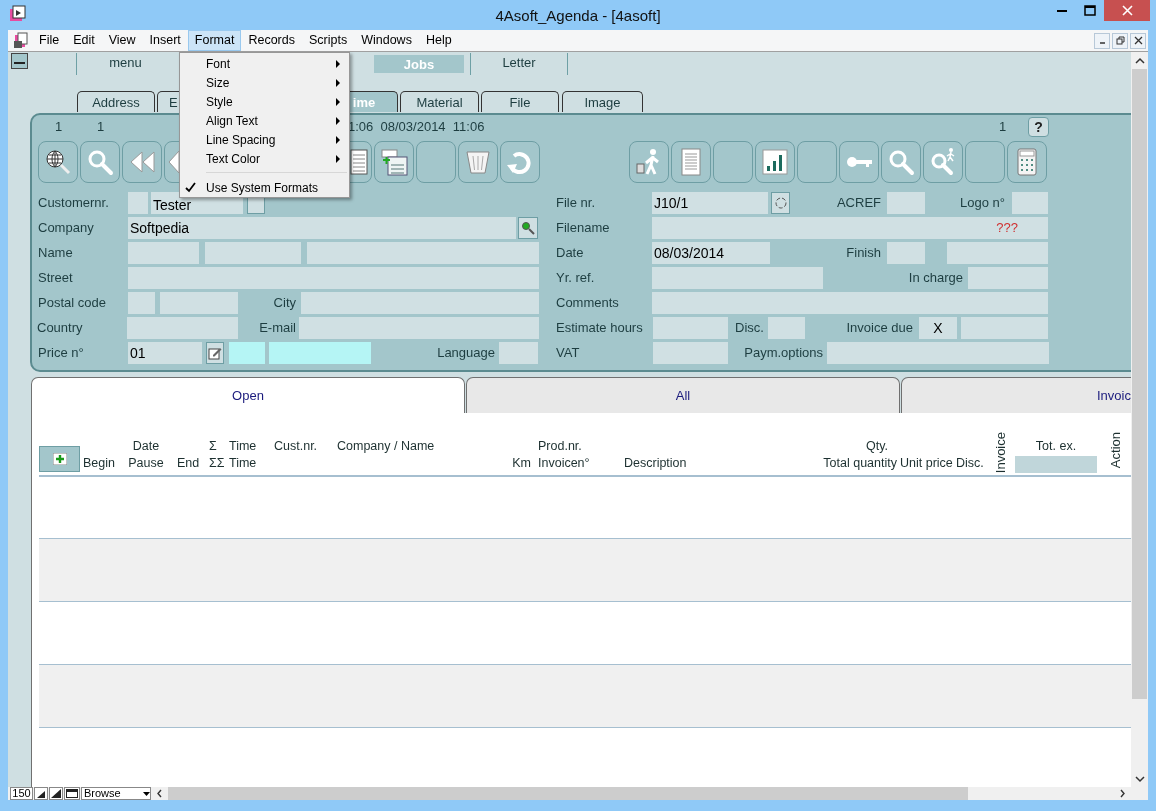 The image size is (1156, 811). I want to click on input-field: 08/03/2014, so click(711, 253).